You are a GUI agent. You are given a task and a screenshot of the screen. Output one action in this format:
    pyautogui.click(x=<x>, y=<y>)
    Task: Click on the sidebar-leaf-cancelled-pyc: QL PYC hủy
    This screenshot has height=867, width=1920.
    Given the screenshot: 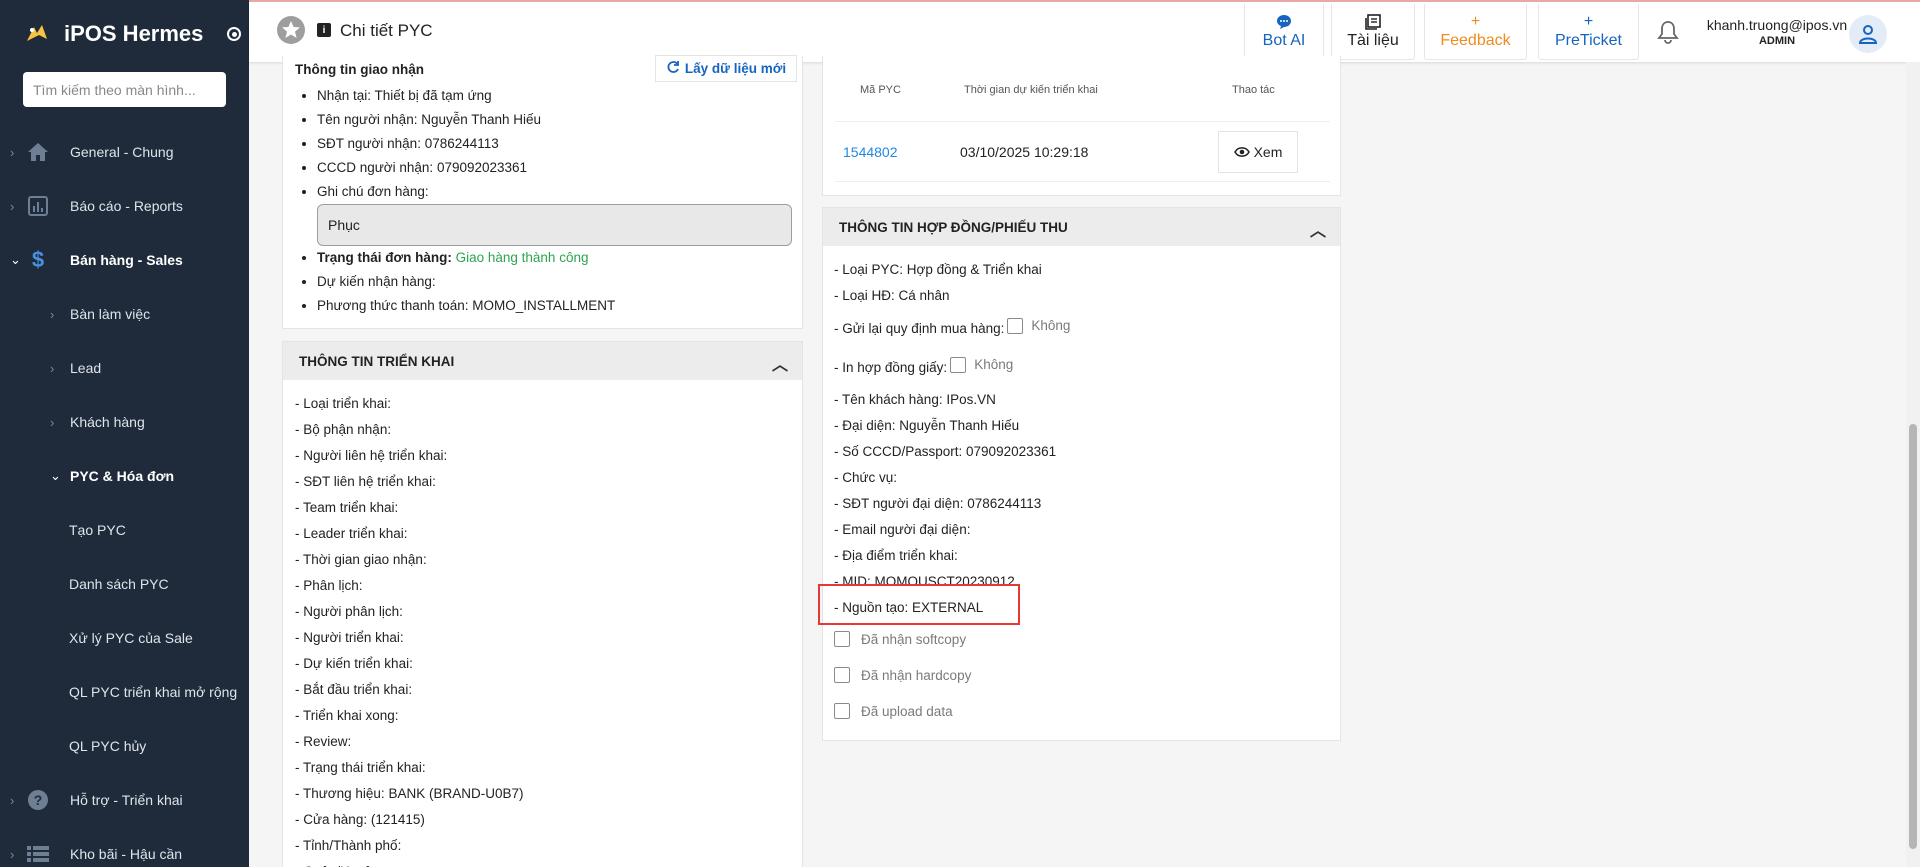 What is the action you would take?
    pyautogui.click(x=124, y=746)
    